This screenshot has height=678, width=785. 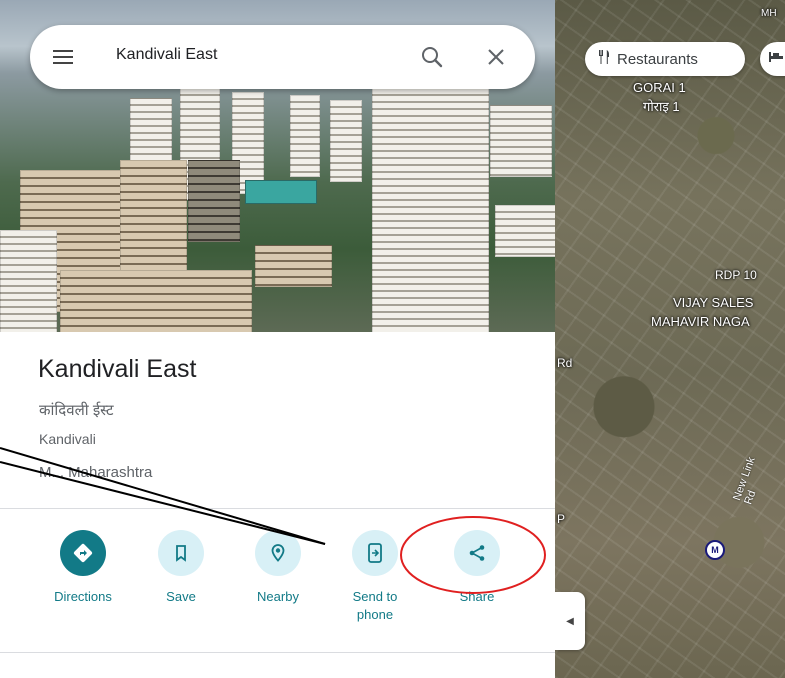 What do you see at coordinates (278, 568) in the screenshot?
I see `nearby-button: Nearby` at bounding box center [278, 568].